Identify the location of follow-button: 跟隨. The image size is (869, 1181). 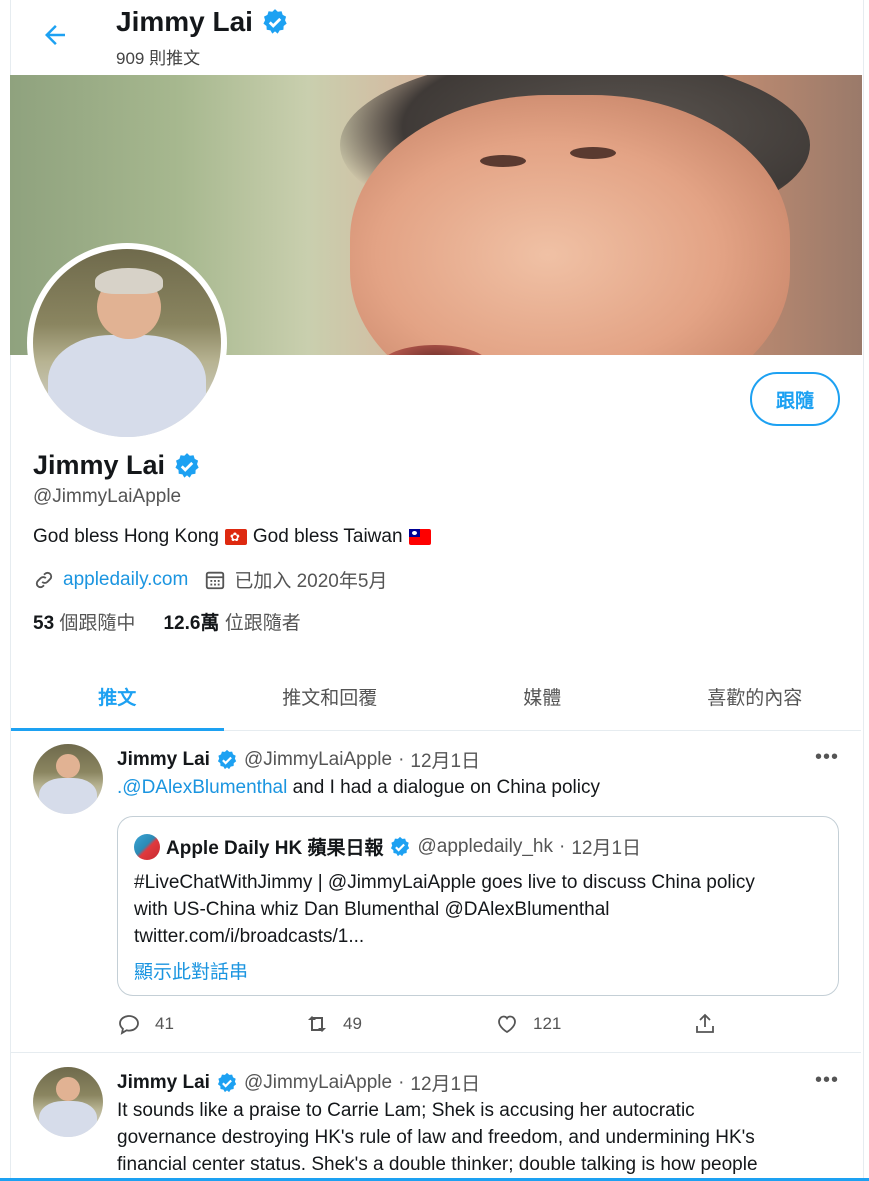
(795, 399).